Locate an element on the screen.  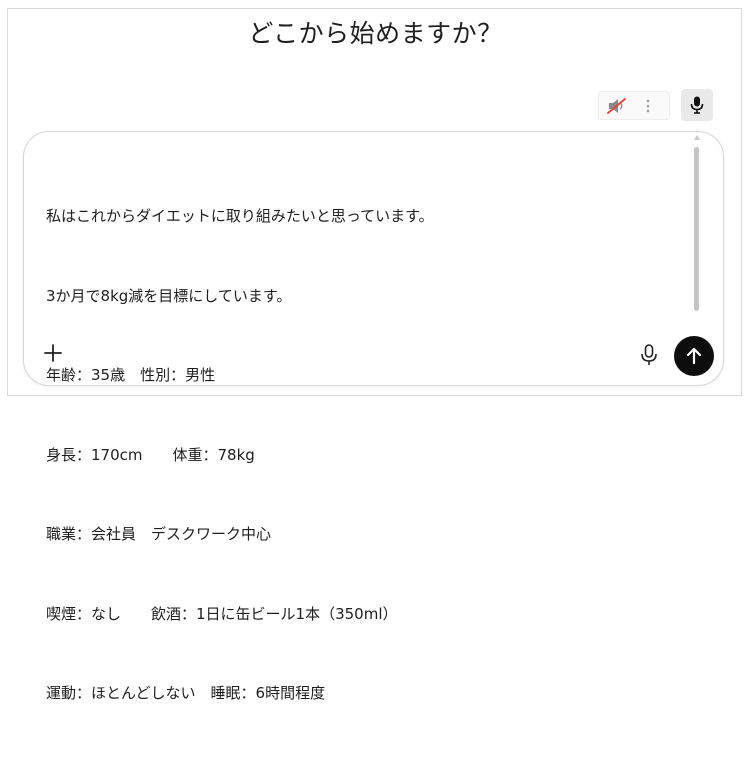
attach-button is located at coordinates (53, 353).